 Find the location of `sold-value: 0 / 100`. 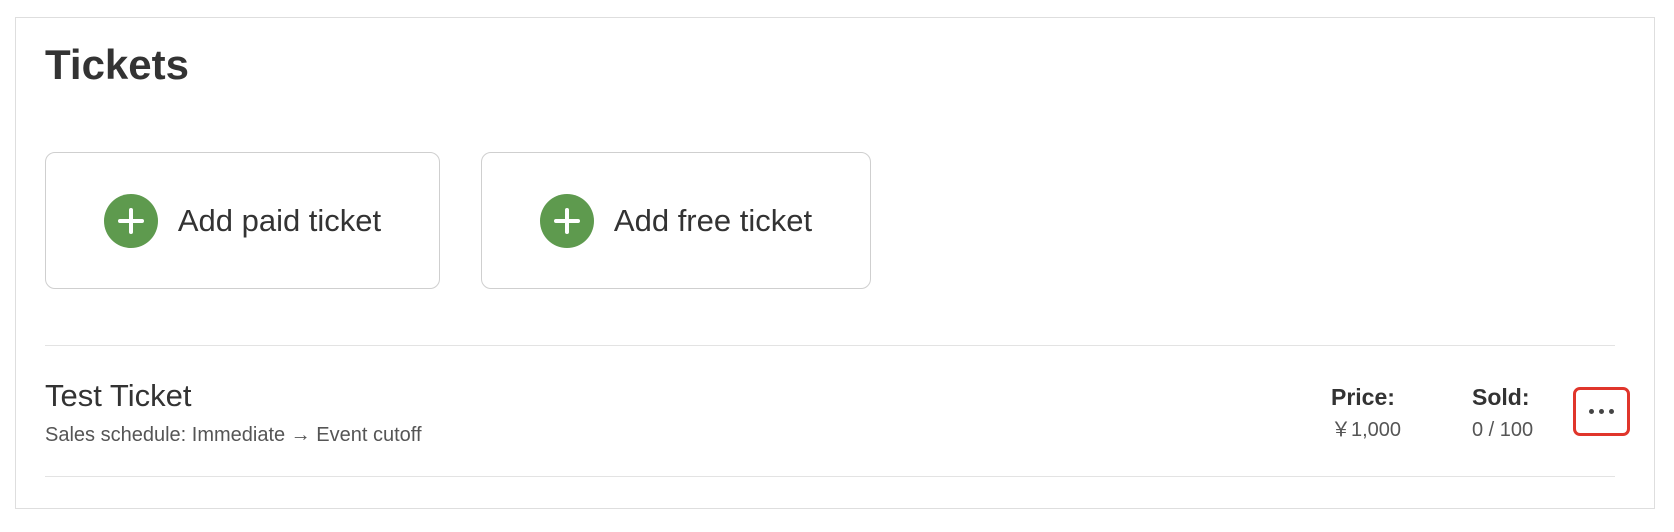

sold-value: 0 / 100 is located at coordinates (1503, 430).